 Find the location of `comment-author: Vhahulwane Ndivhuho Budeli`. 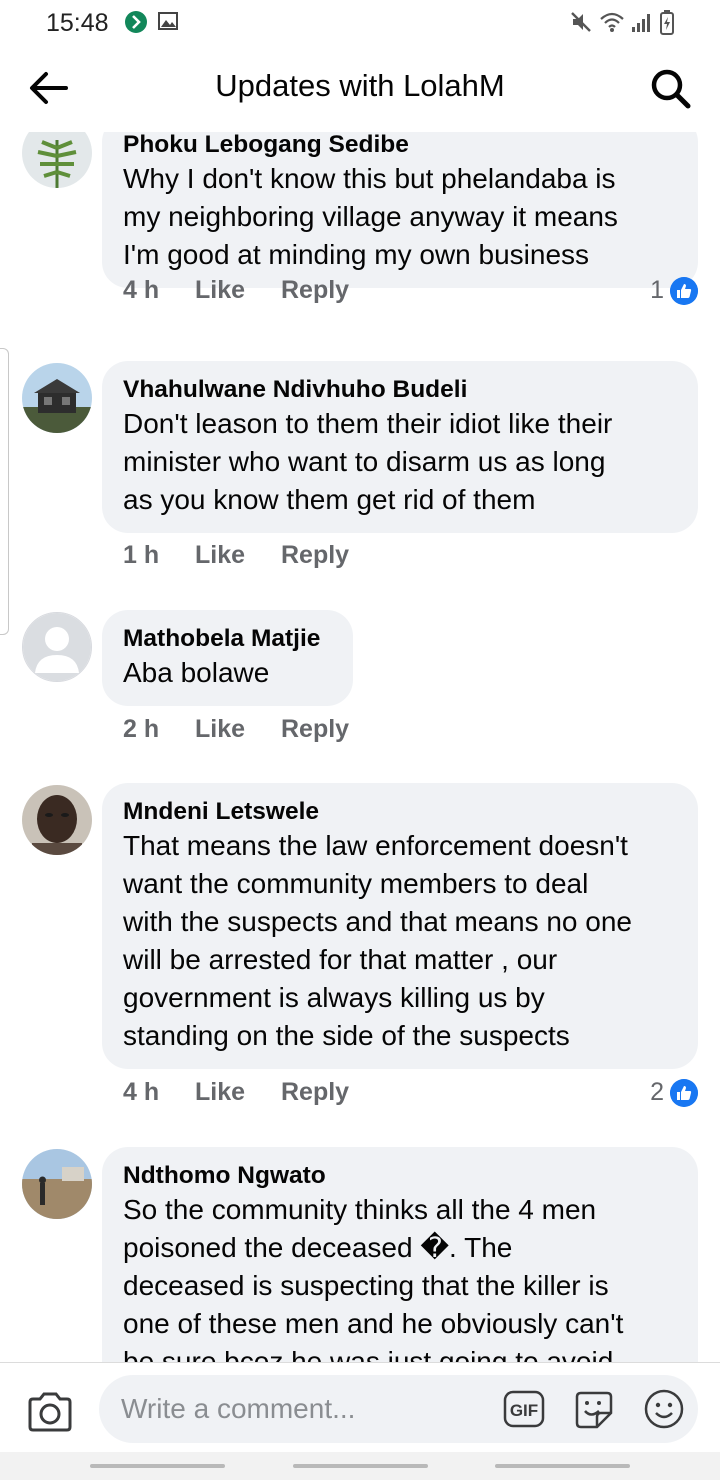

comment-author: Vhahulwane Ndivhuho Budeli is located at coordinates (400, 390).